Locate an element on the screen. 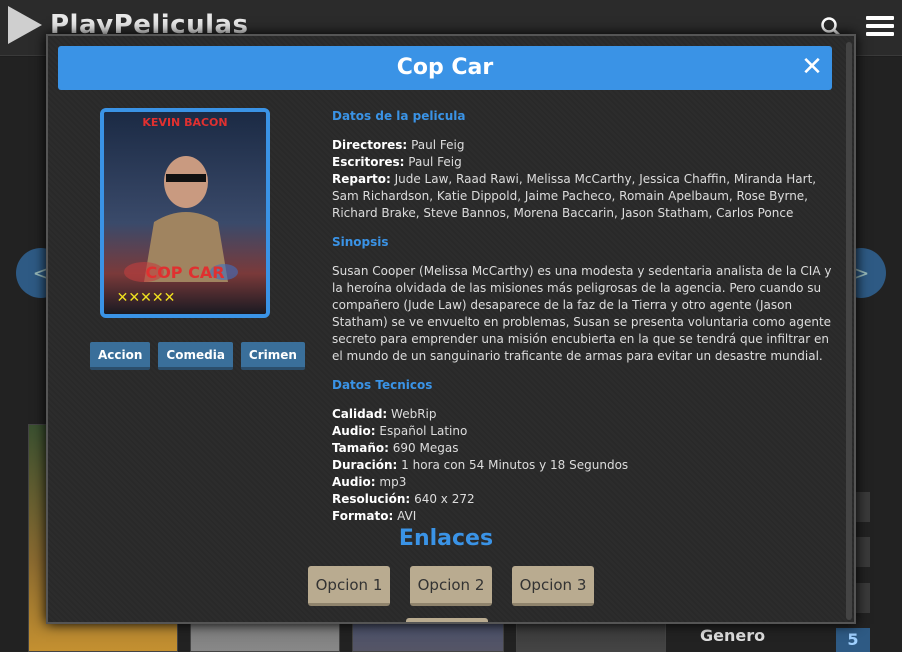  tech-label: Tamaño: is located at coordinates (360, 448).